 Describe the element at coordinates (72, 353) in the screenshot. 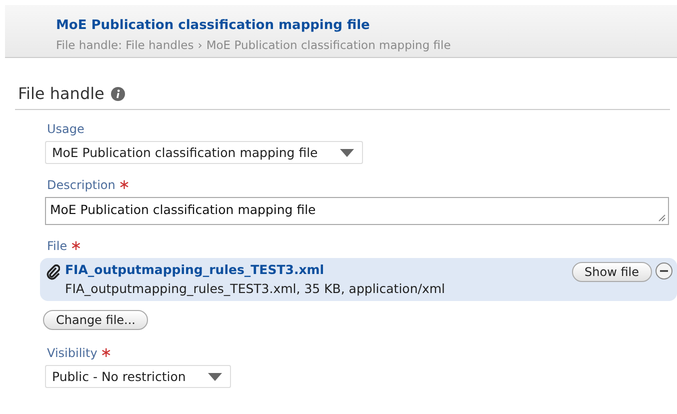

I see `field-label: Visibility` at that location.